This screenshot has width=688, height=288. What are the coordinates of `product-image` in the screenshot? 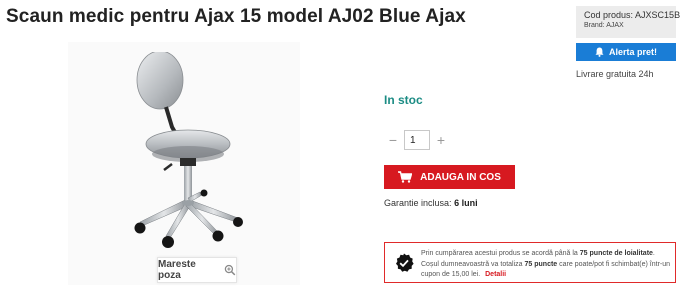 It's located at (193, 152).